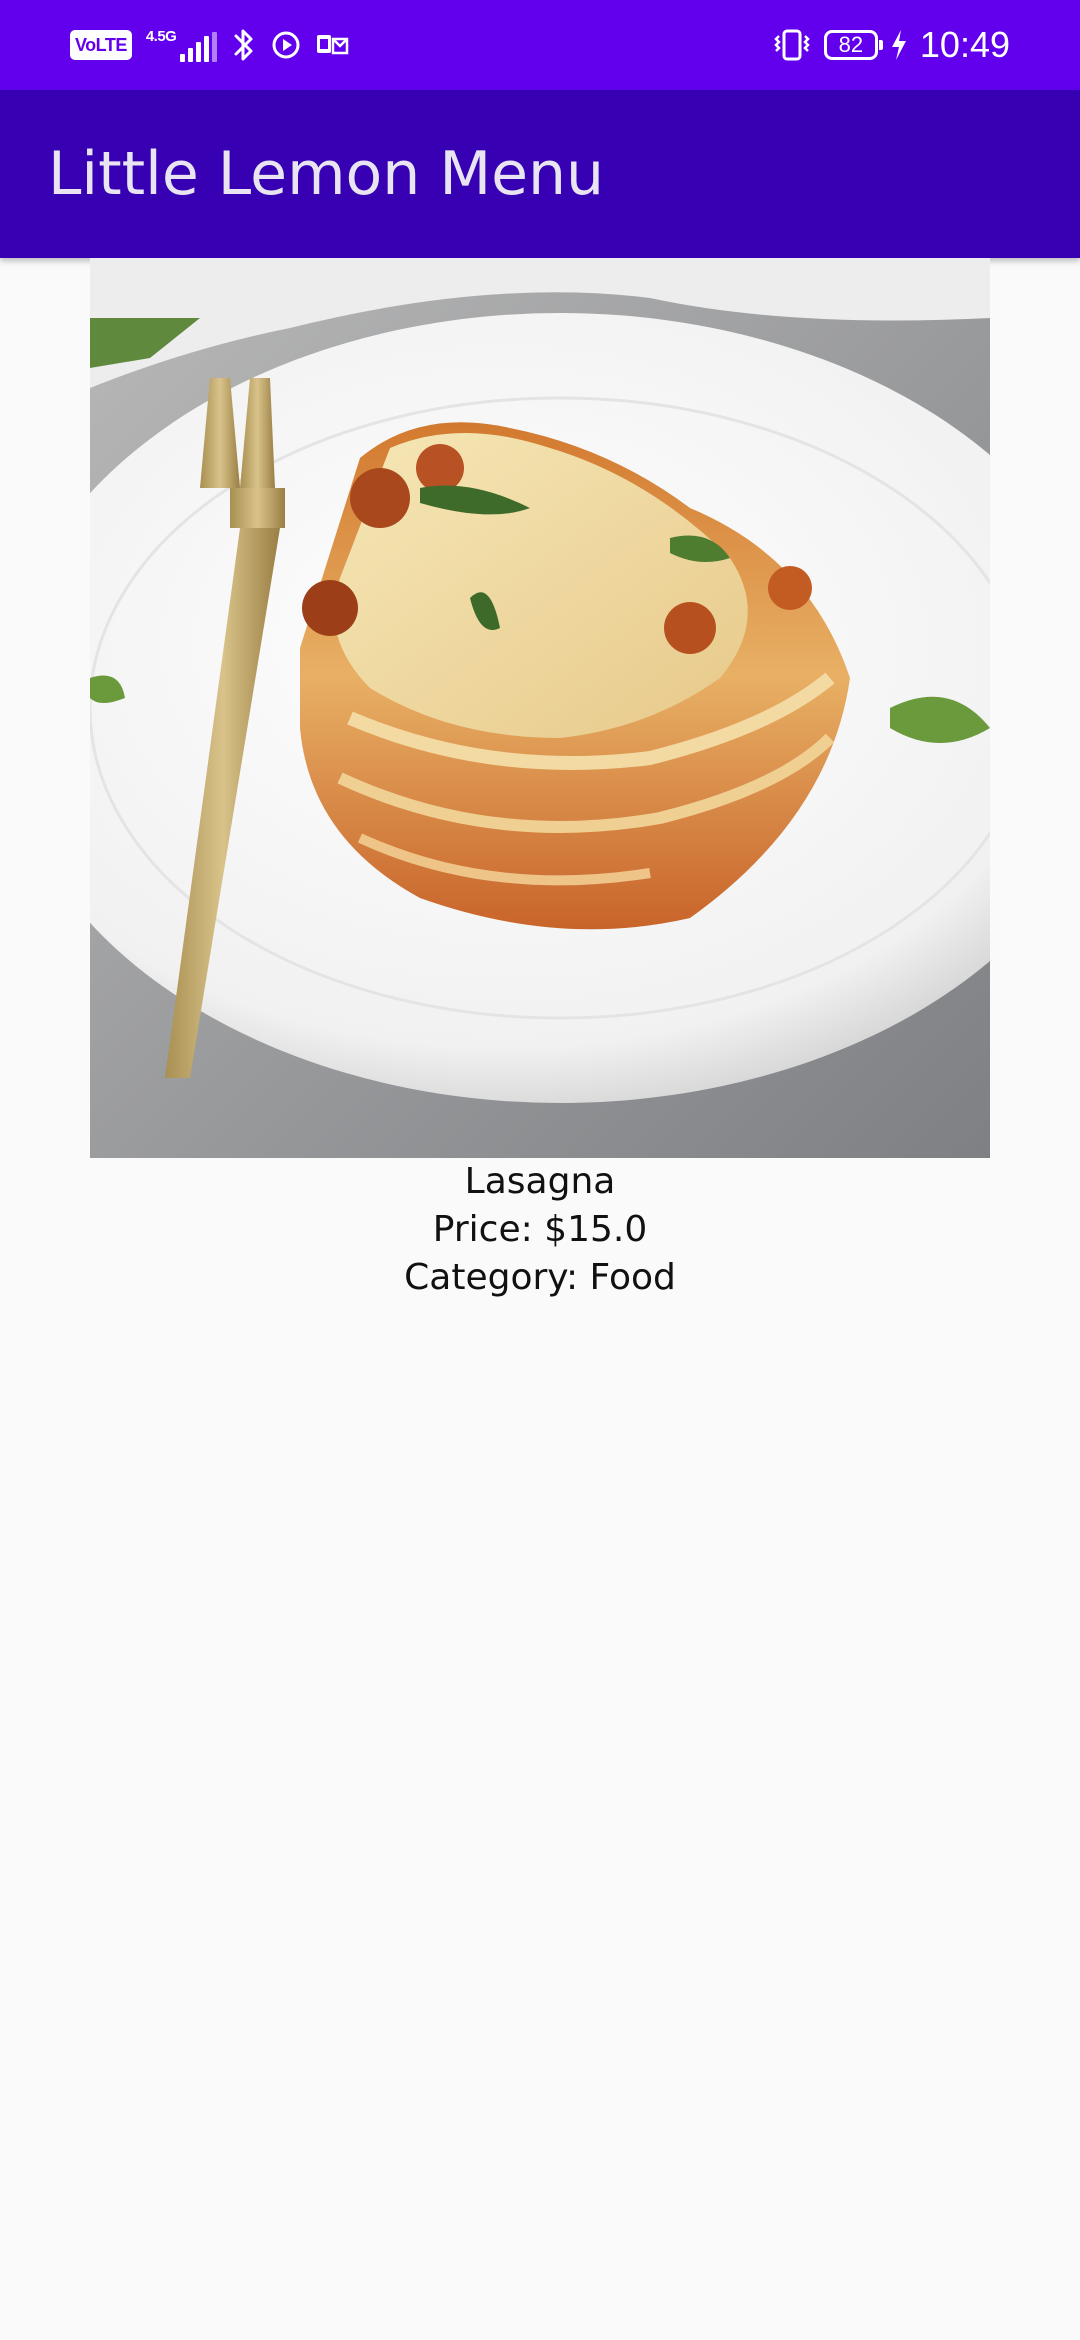  What do you see at coordinates (540, 45) in the screenshot?
I see `status-bar: VoLTE 4.5G 82 10:49` at bounding box center [540, 45].